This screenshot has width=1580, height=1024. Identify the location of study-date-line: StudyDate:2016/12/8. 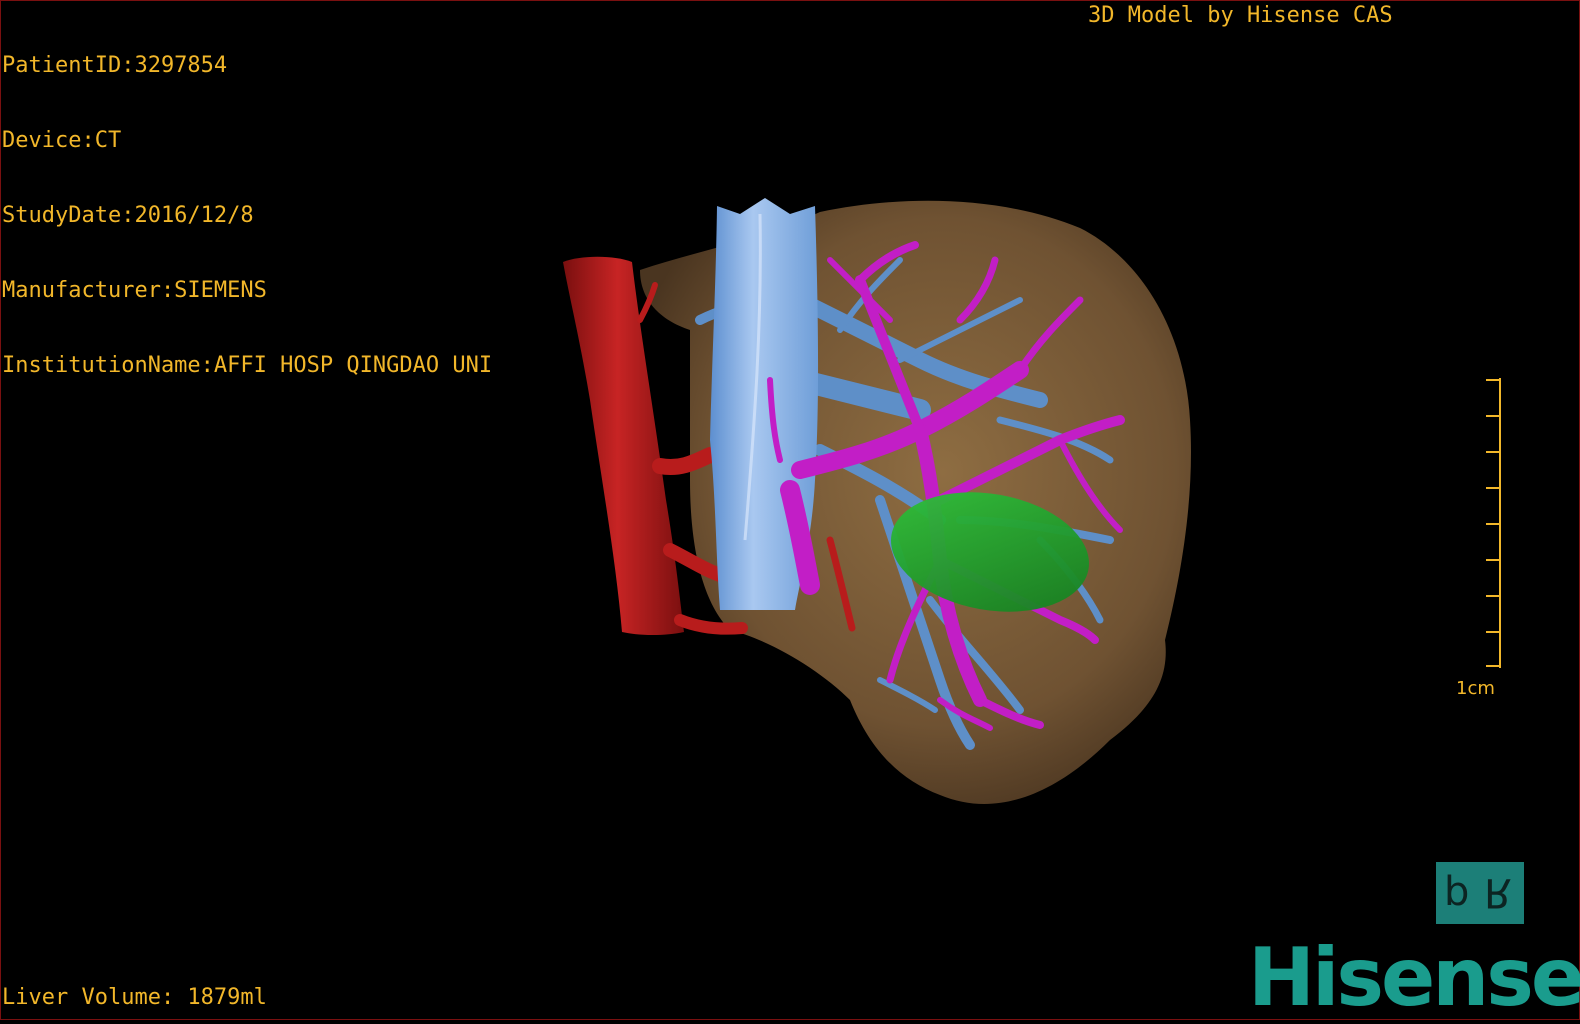
(128, 215).